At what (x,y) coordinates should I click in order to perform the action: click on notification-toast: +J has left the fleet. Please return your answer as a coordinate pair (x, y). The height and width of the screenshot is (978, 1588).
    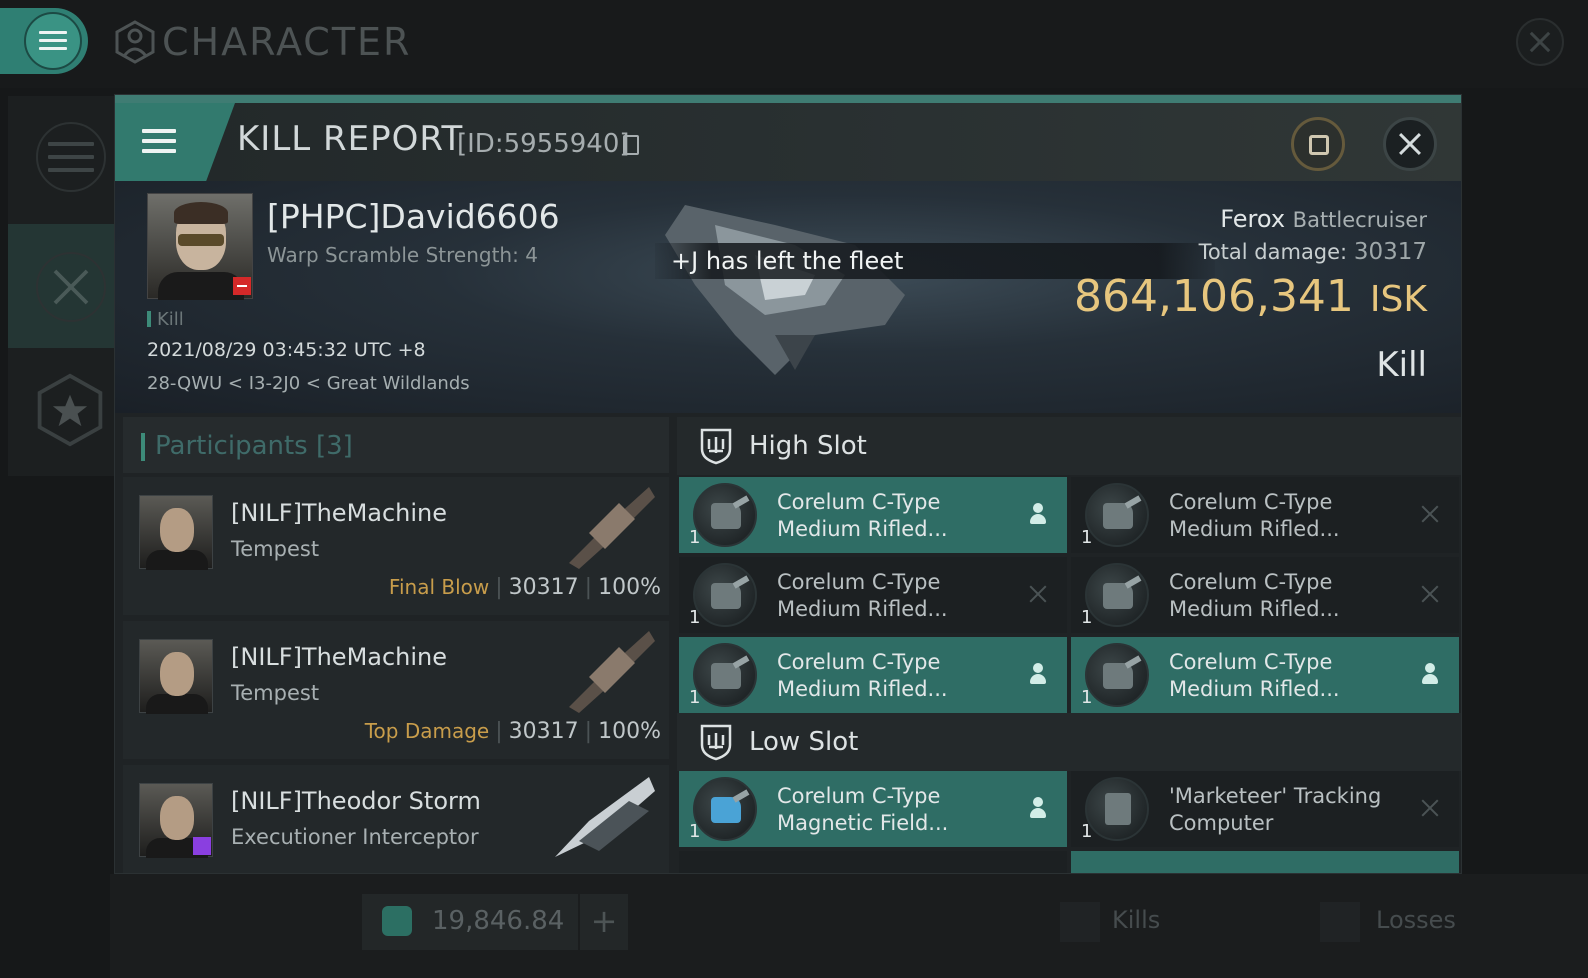
    Looking at the image, I should click on (787, 261).